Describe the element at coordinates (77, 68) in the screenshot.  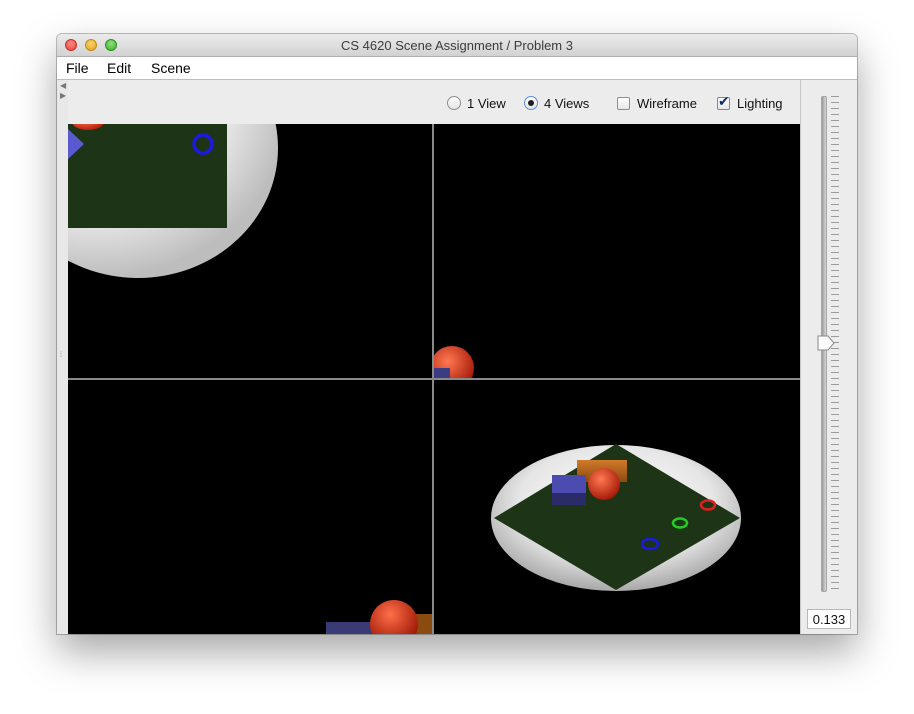
I see `menu-file: File` at that location.